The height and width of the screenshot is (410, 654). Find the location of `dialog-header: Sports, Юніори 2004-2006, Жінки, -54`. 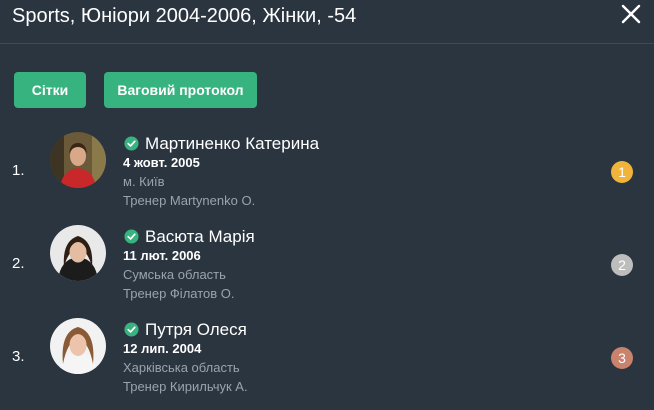

dialog-header: Sports, Юніори 2004-2006, Жінки, -54 is located at coordinates (327, 22).